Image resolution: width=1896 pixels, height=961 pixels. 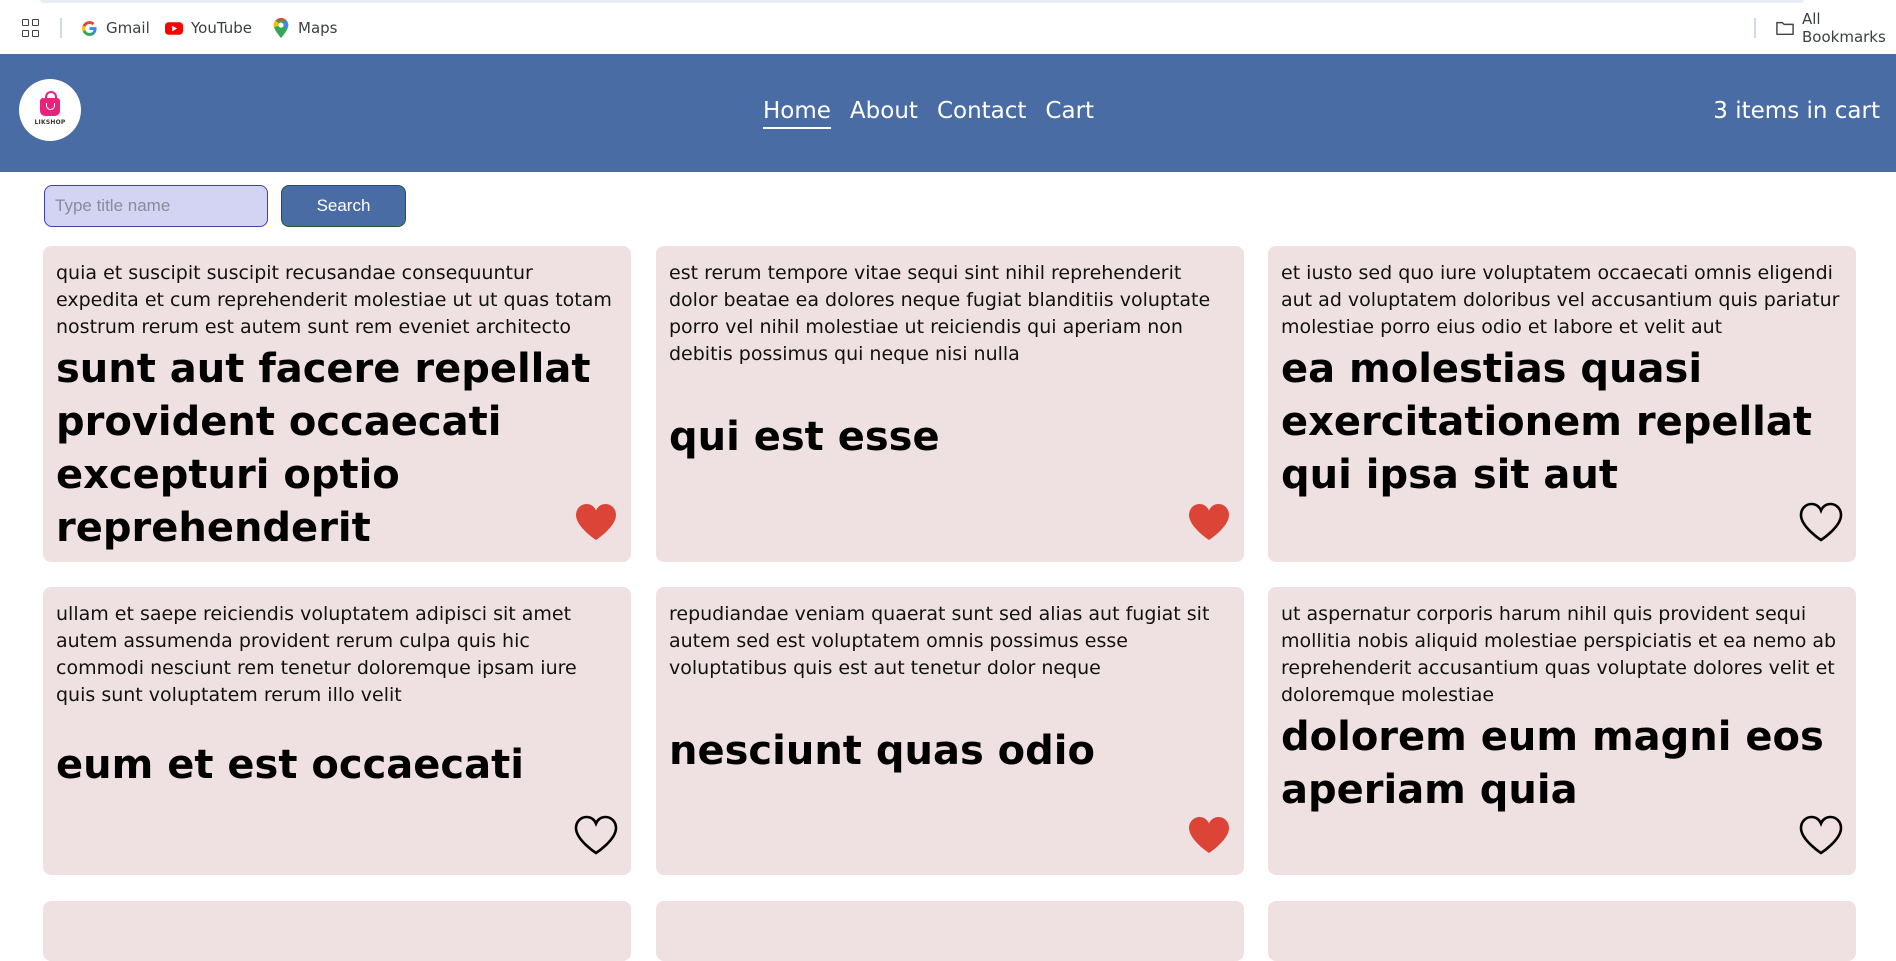 I want to click on bookmark-label: YouTube, so click(x=221, y=28).